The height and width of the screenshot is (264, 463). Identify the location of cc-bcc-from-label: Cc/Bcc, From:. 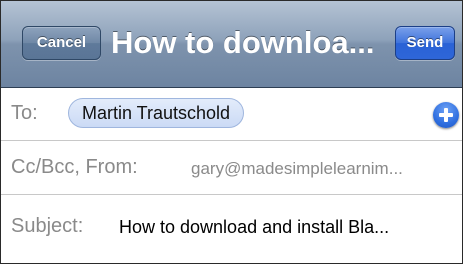
(74, 167).